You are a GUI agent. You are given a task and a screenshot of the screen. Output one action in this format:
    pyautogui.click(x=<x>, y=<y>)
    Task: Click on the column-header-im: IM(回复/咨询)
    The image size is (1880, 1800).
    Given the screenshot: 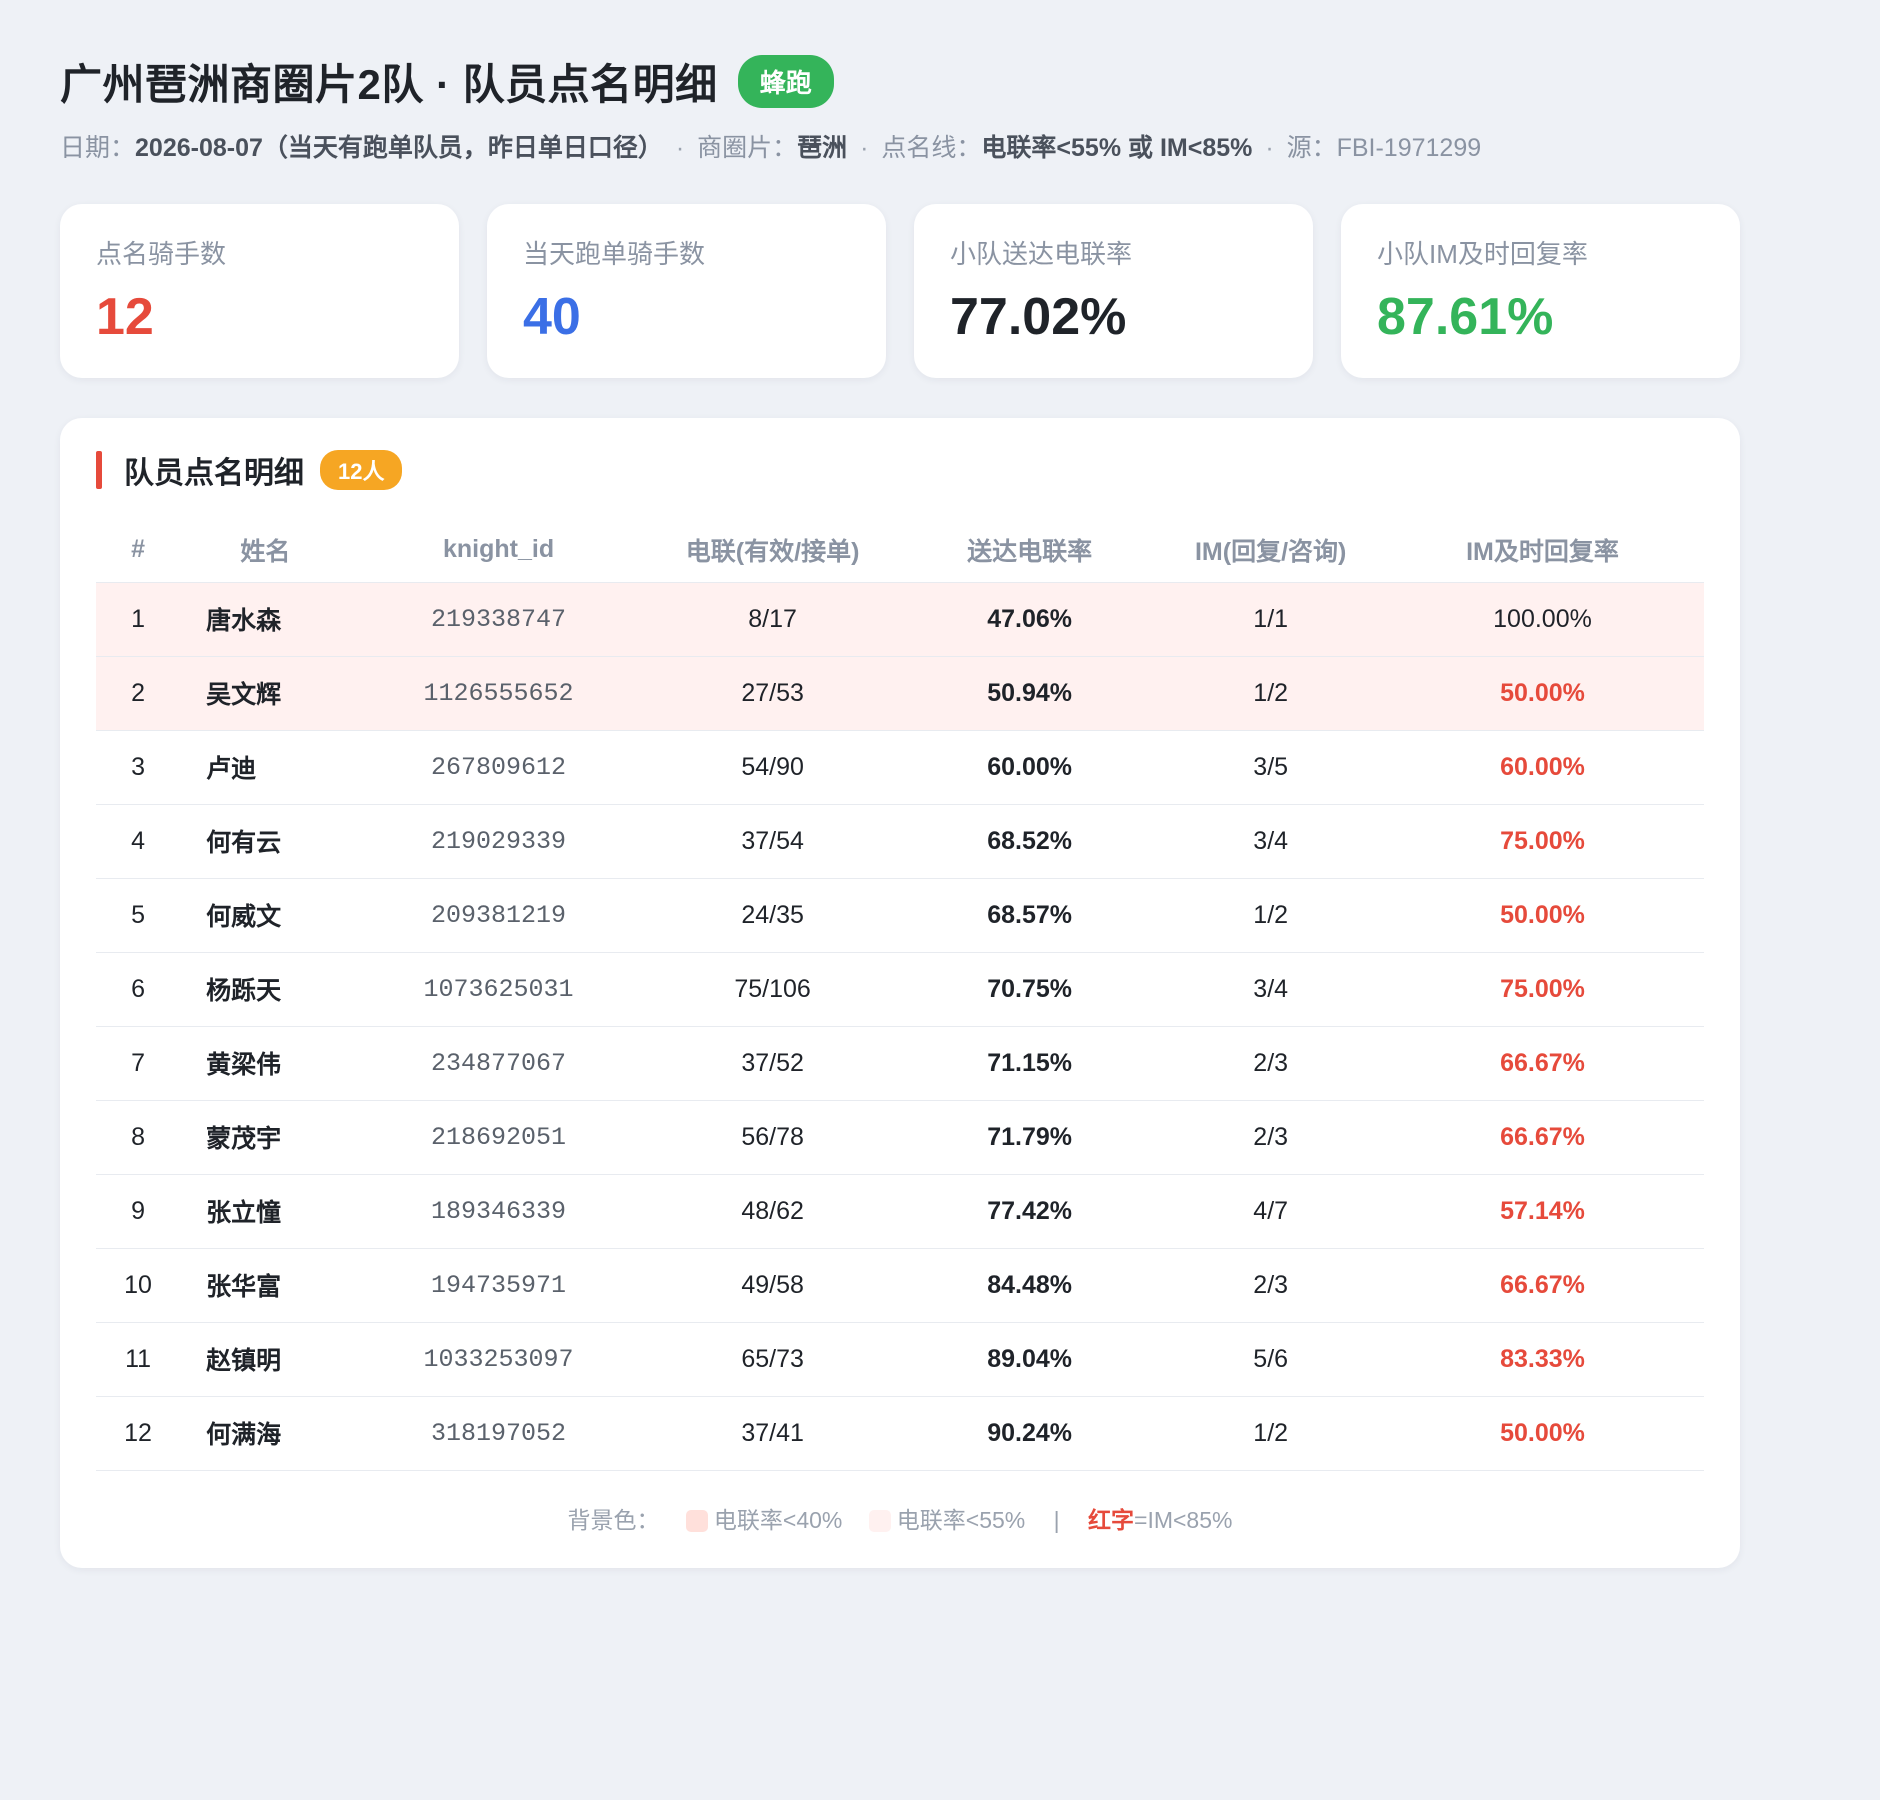 What is the action you would take?
    pyautogui.click(x=1270, y=550)
    